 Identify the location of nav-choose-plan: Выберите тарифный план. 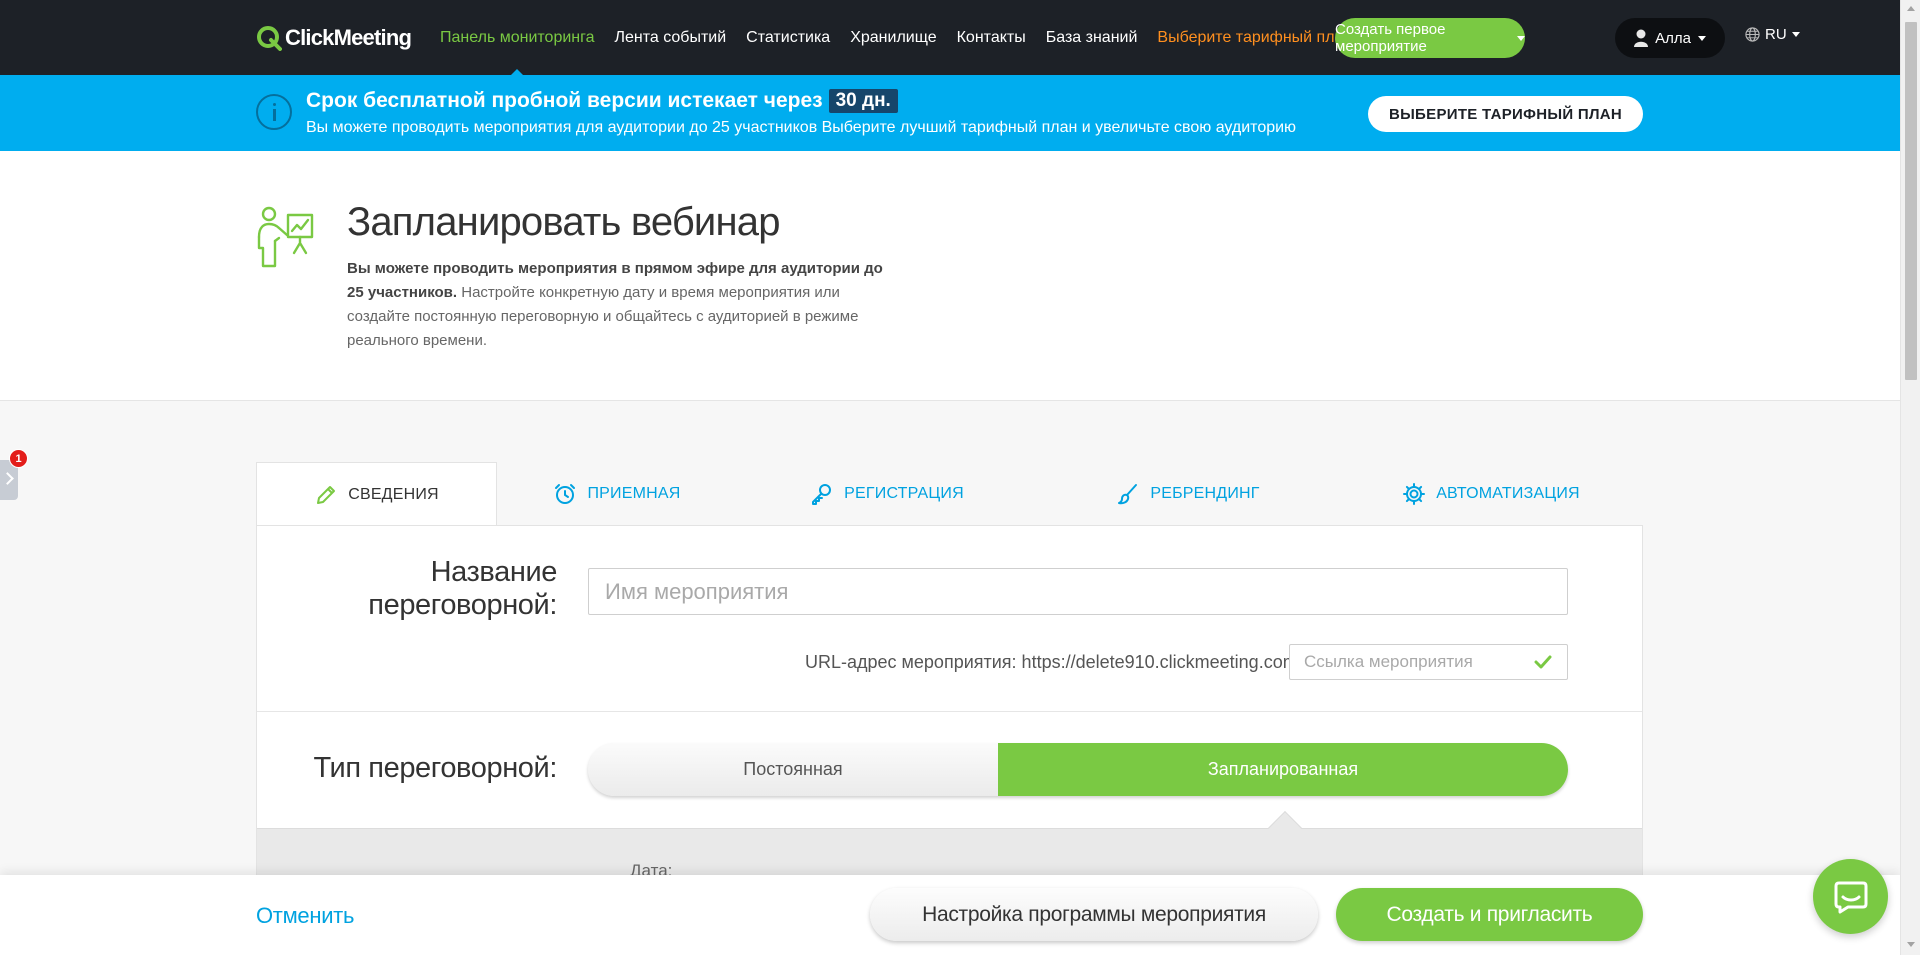
(1254, 38).